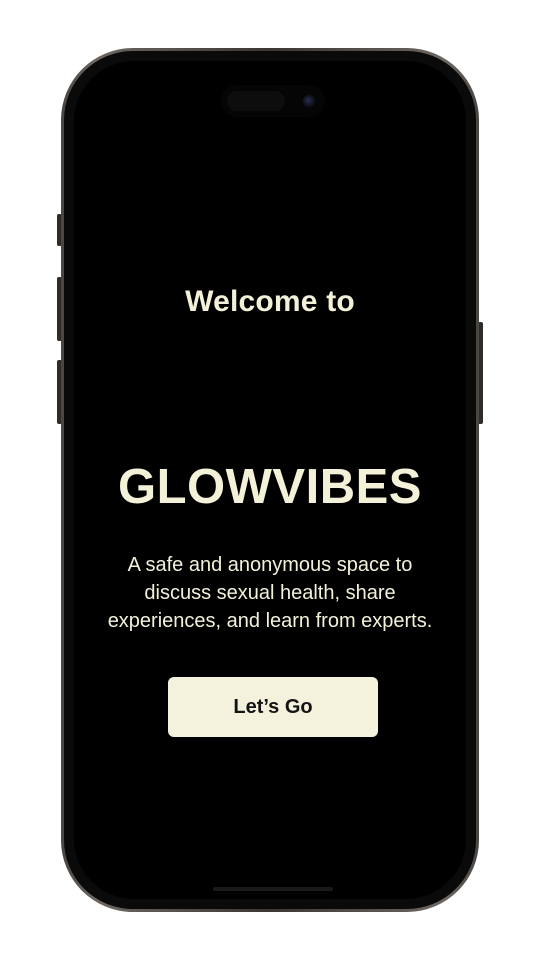 The image size is (540, 960). What do you see at coordinates (270, 487) in the screenshot?
I see `app-name-title: GLOWVIBES` at bounding box center [270, 487].